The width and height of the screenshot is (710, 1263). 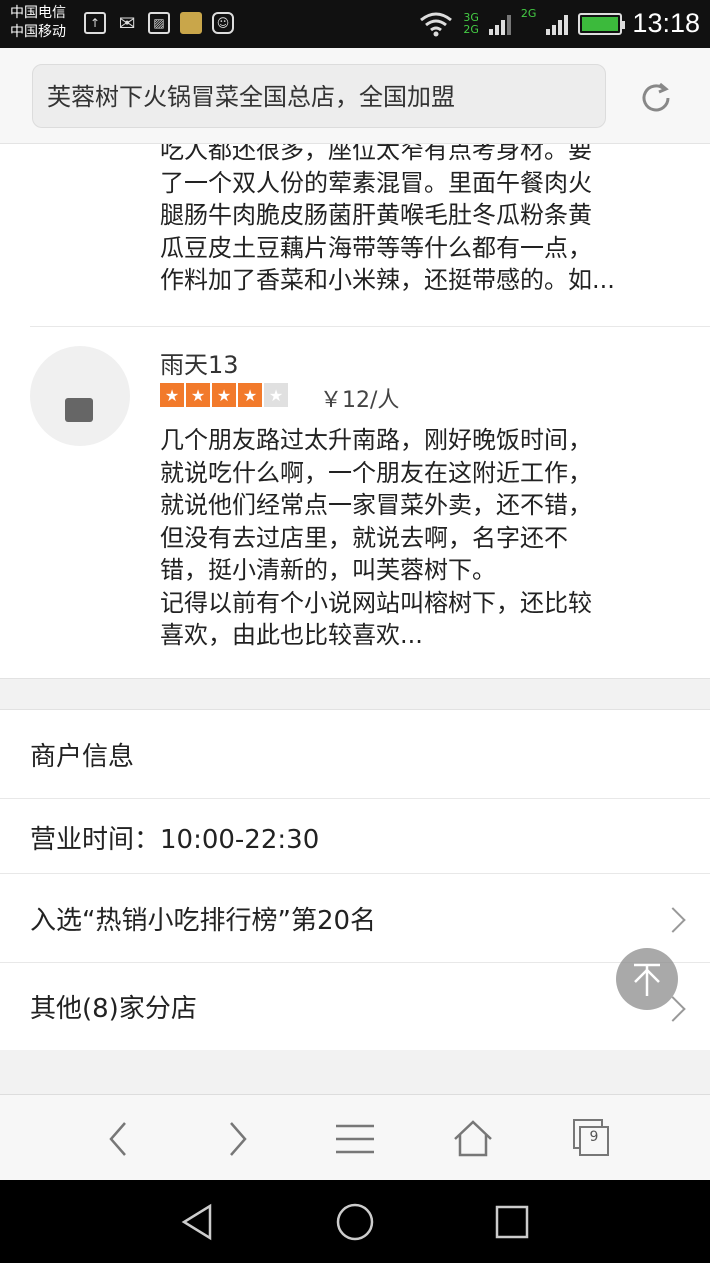 I want to click on network-type-a: 3G 2G, so click(x=471, y=23).